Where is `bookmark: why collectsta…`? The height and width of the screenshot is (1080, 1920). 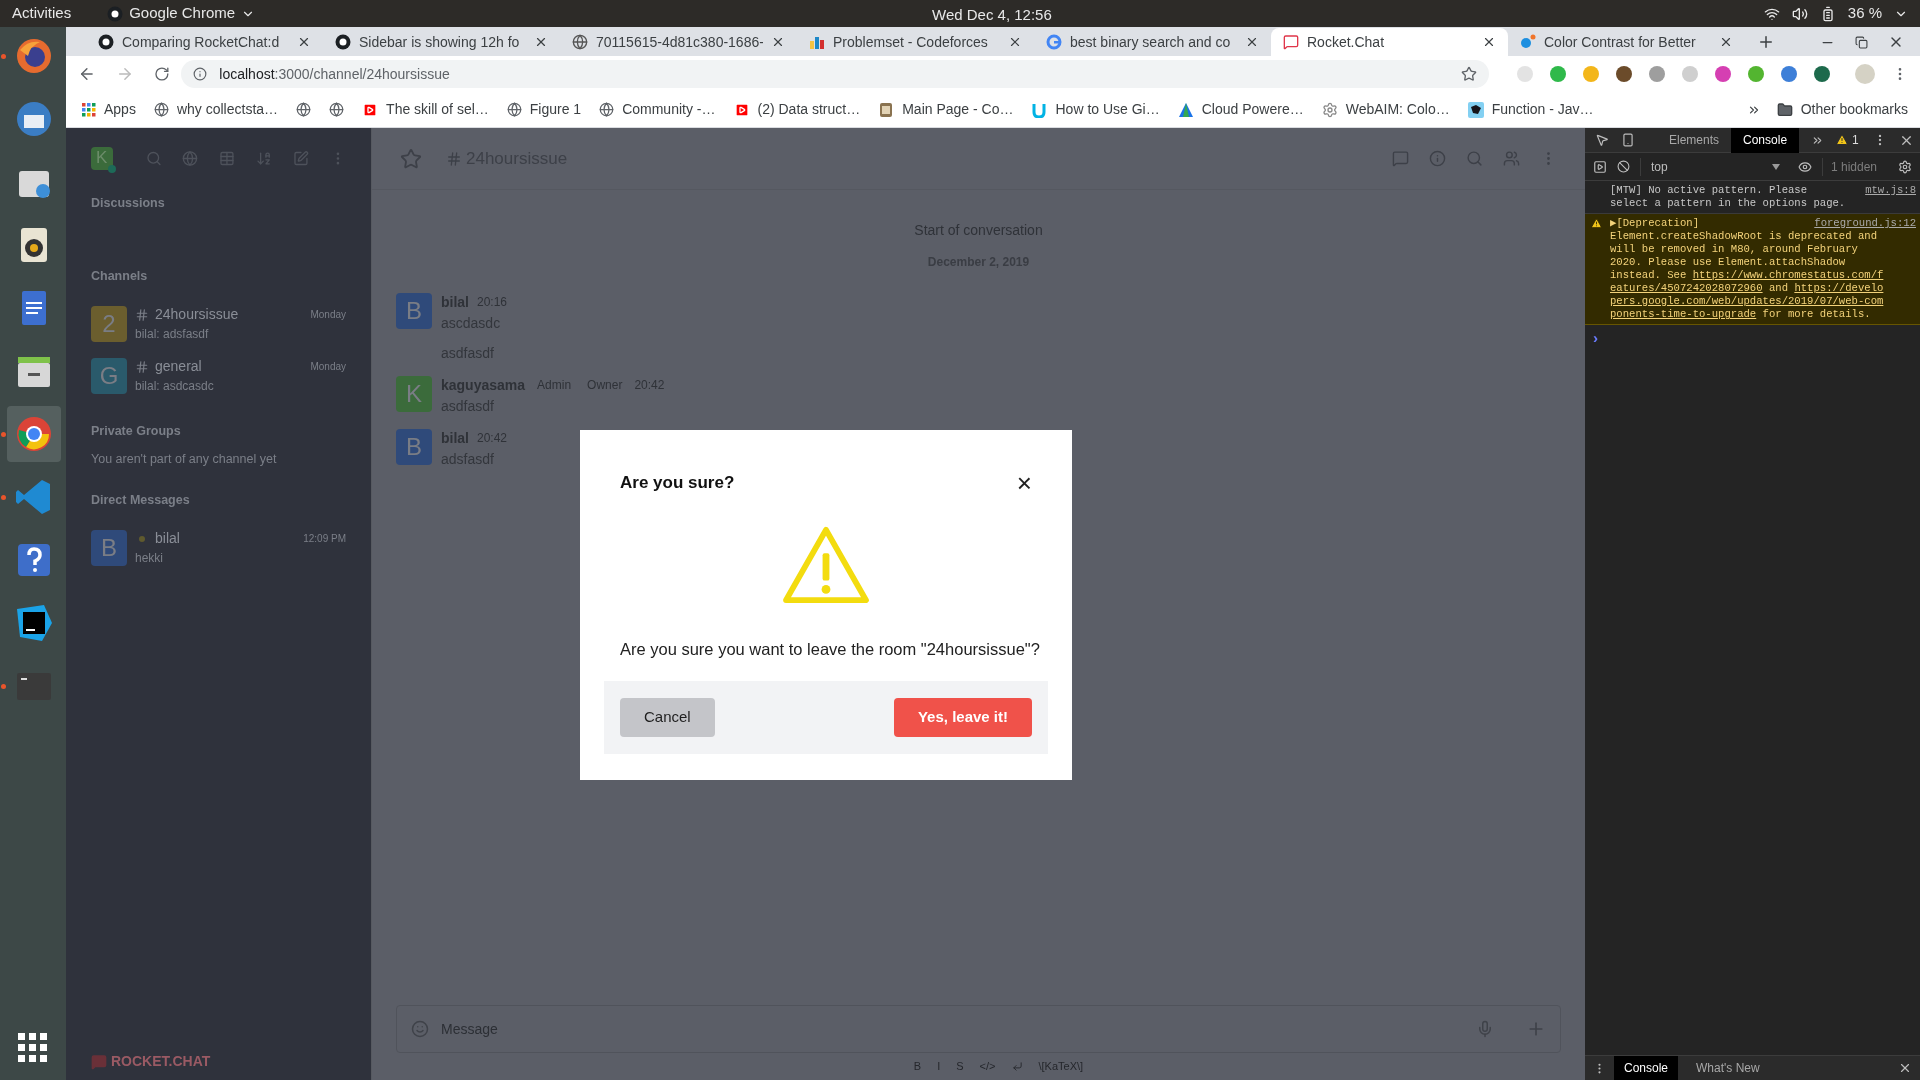 bookmark: why collectsta… is located at coordinates (216, 109).